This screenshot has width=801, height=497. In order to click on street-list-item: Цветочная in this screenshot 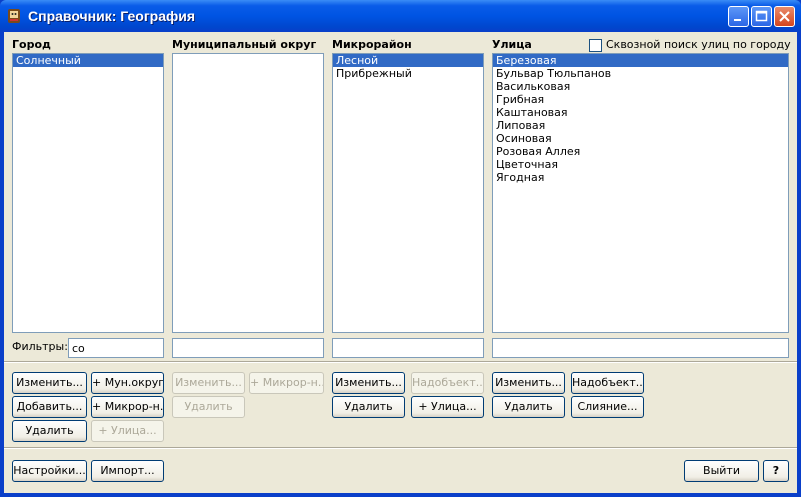, I will do `click(640, 164)`.